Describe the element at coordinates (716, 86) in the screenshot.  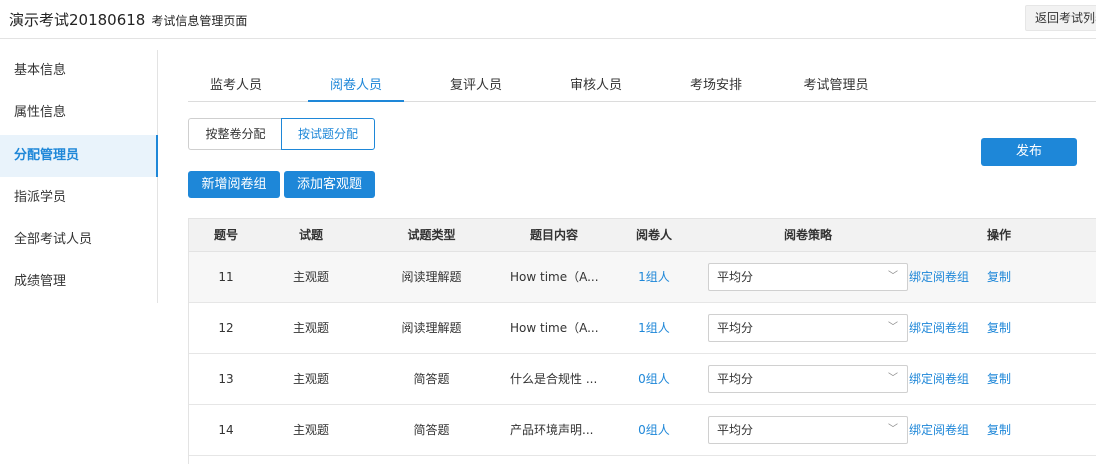
I see `tab-exam-room-arrangement: 考场安排` at that location.